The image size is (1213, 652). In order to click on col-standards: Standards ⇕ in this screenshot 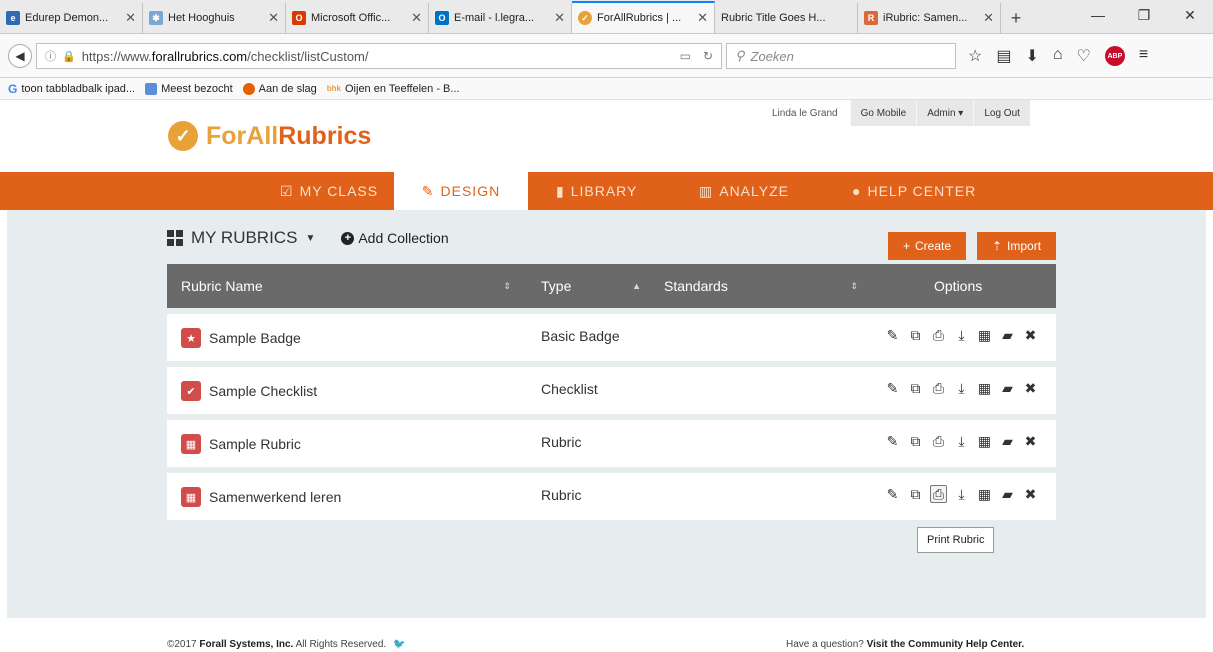, I will do `click(761, 286)`.